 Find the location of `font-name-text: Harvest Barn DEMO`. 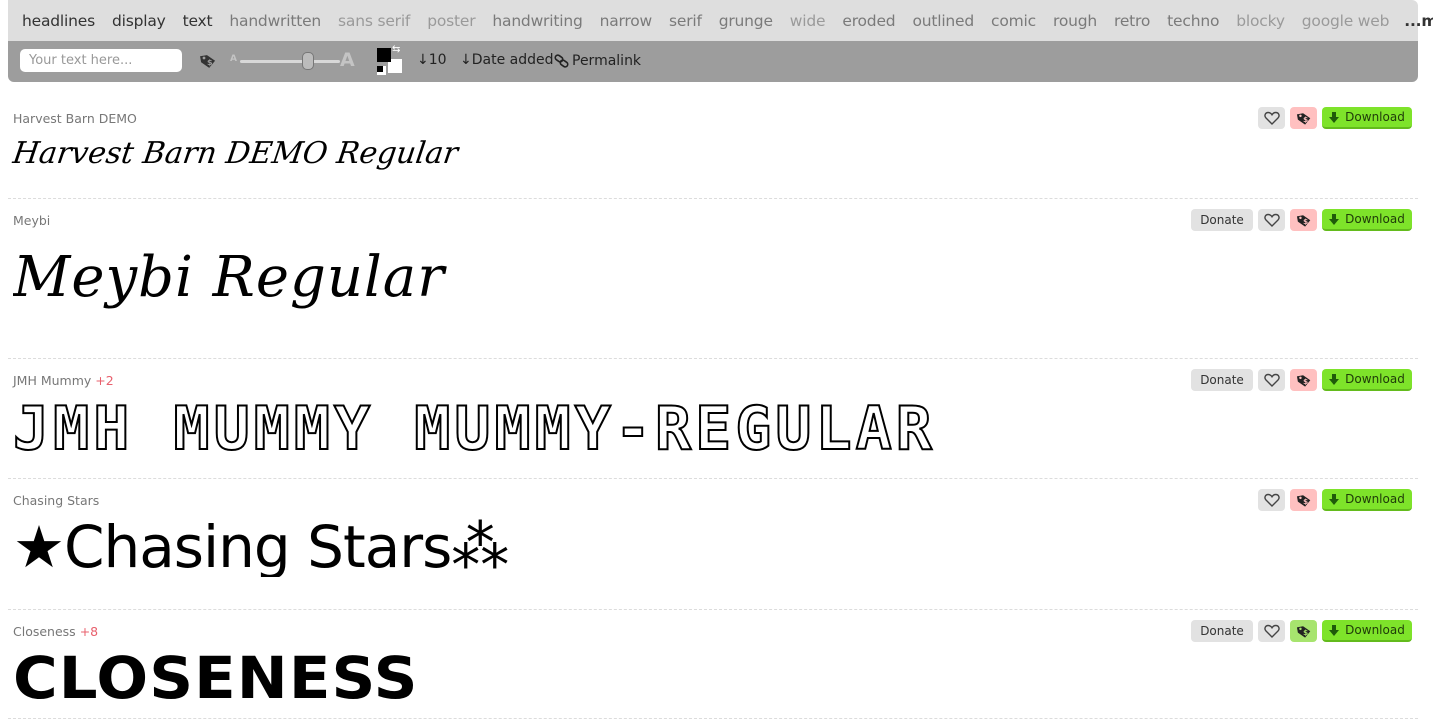

font-name-text: Harvest Barn DEMO is located at coordinates (75, 118).